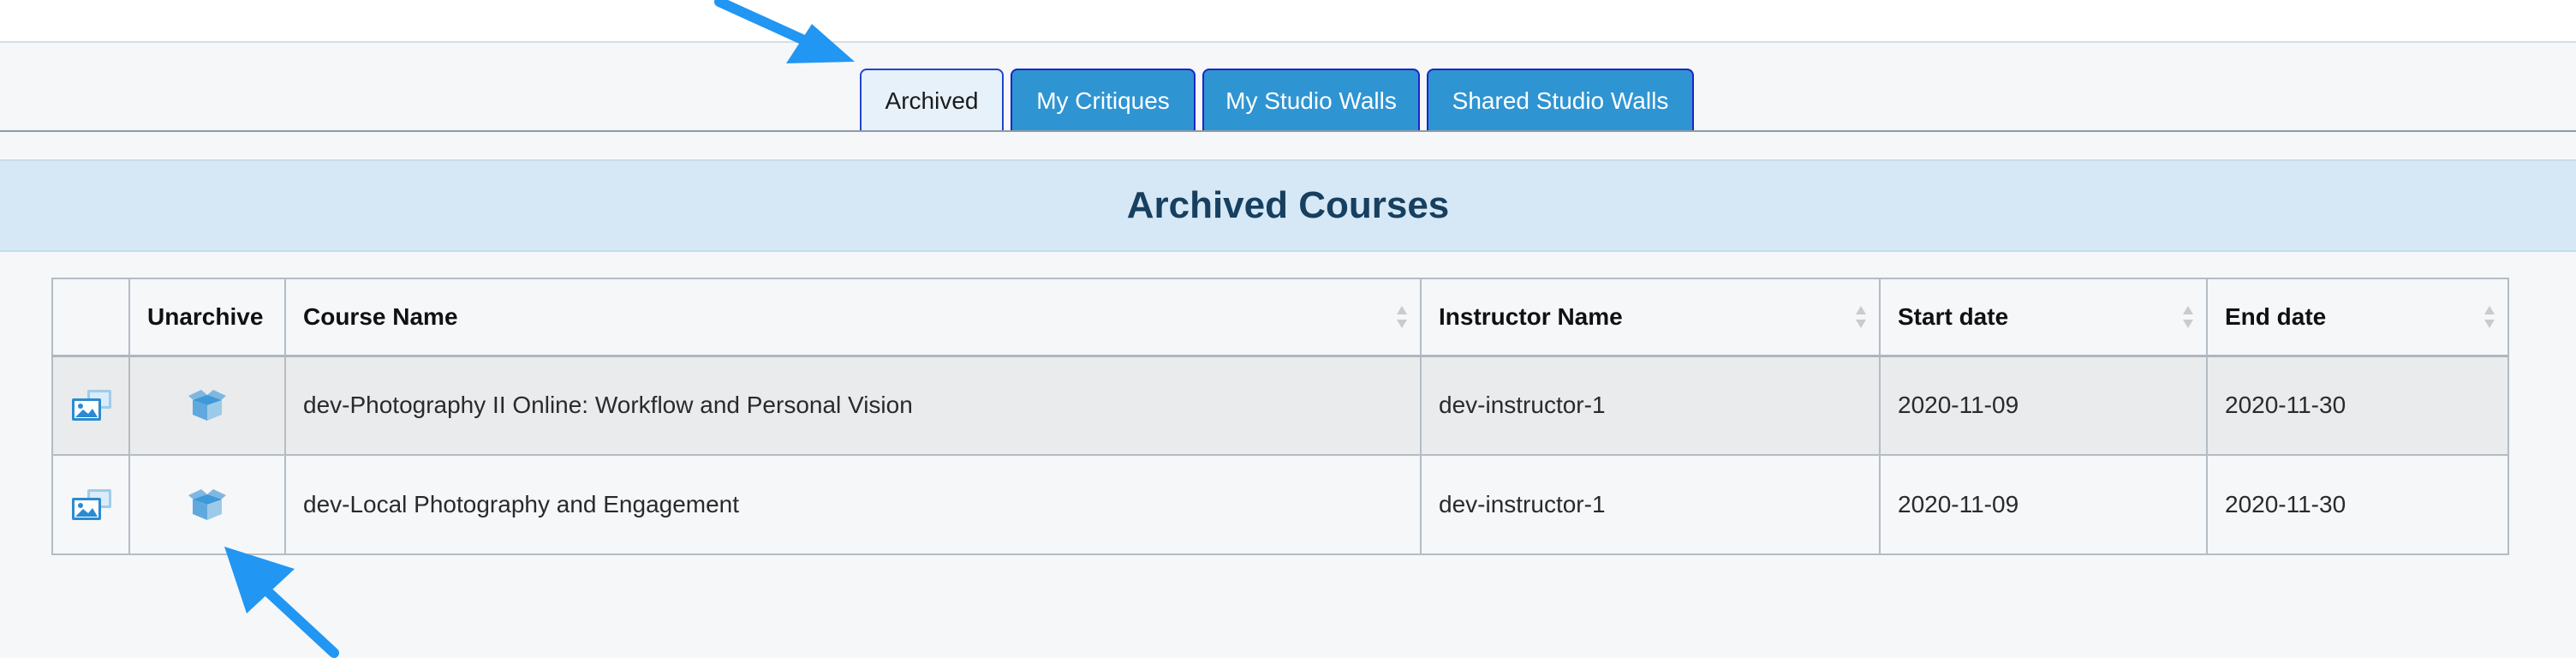  I want to click on tab-my-critiques: My Critiques, so click(1103, 100).